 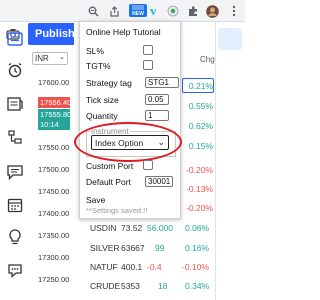 What do you see at coordinates (200, 146) in the screenshot?
I see `watchlist-pct: 0.15%` at bounding box center [200, 146].